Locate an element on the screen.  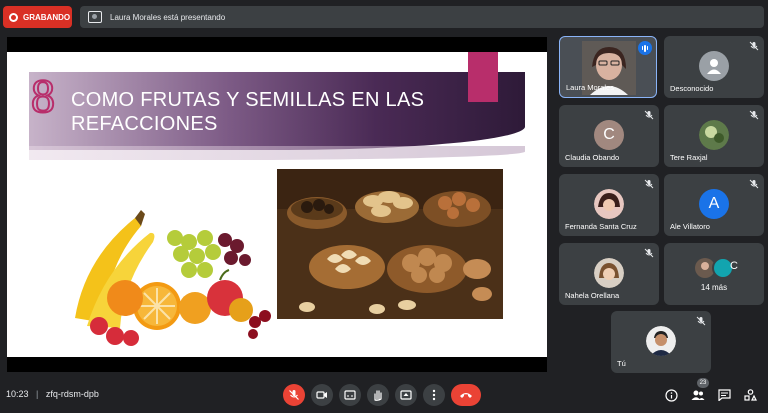
hang-up-icon is located at coordinates (466, 395).